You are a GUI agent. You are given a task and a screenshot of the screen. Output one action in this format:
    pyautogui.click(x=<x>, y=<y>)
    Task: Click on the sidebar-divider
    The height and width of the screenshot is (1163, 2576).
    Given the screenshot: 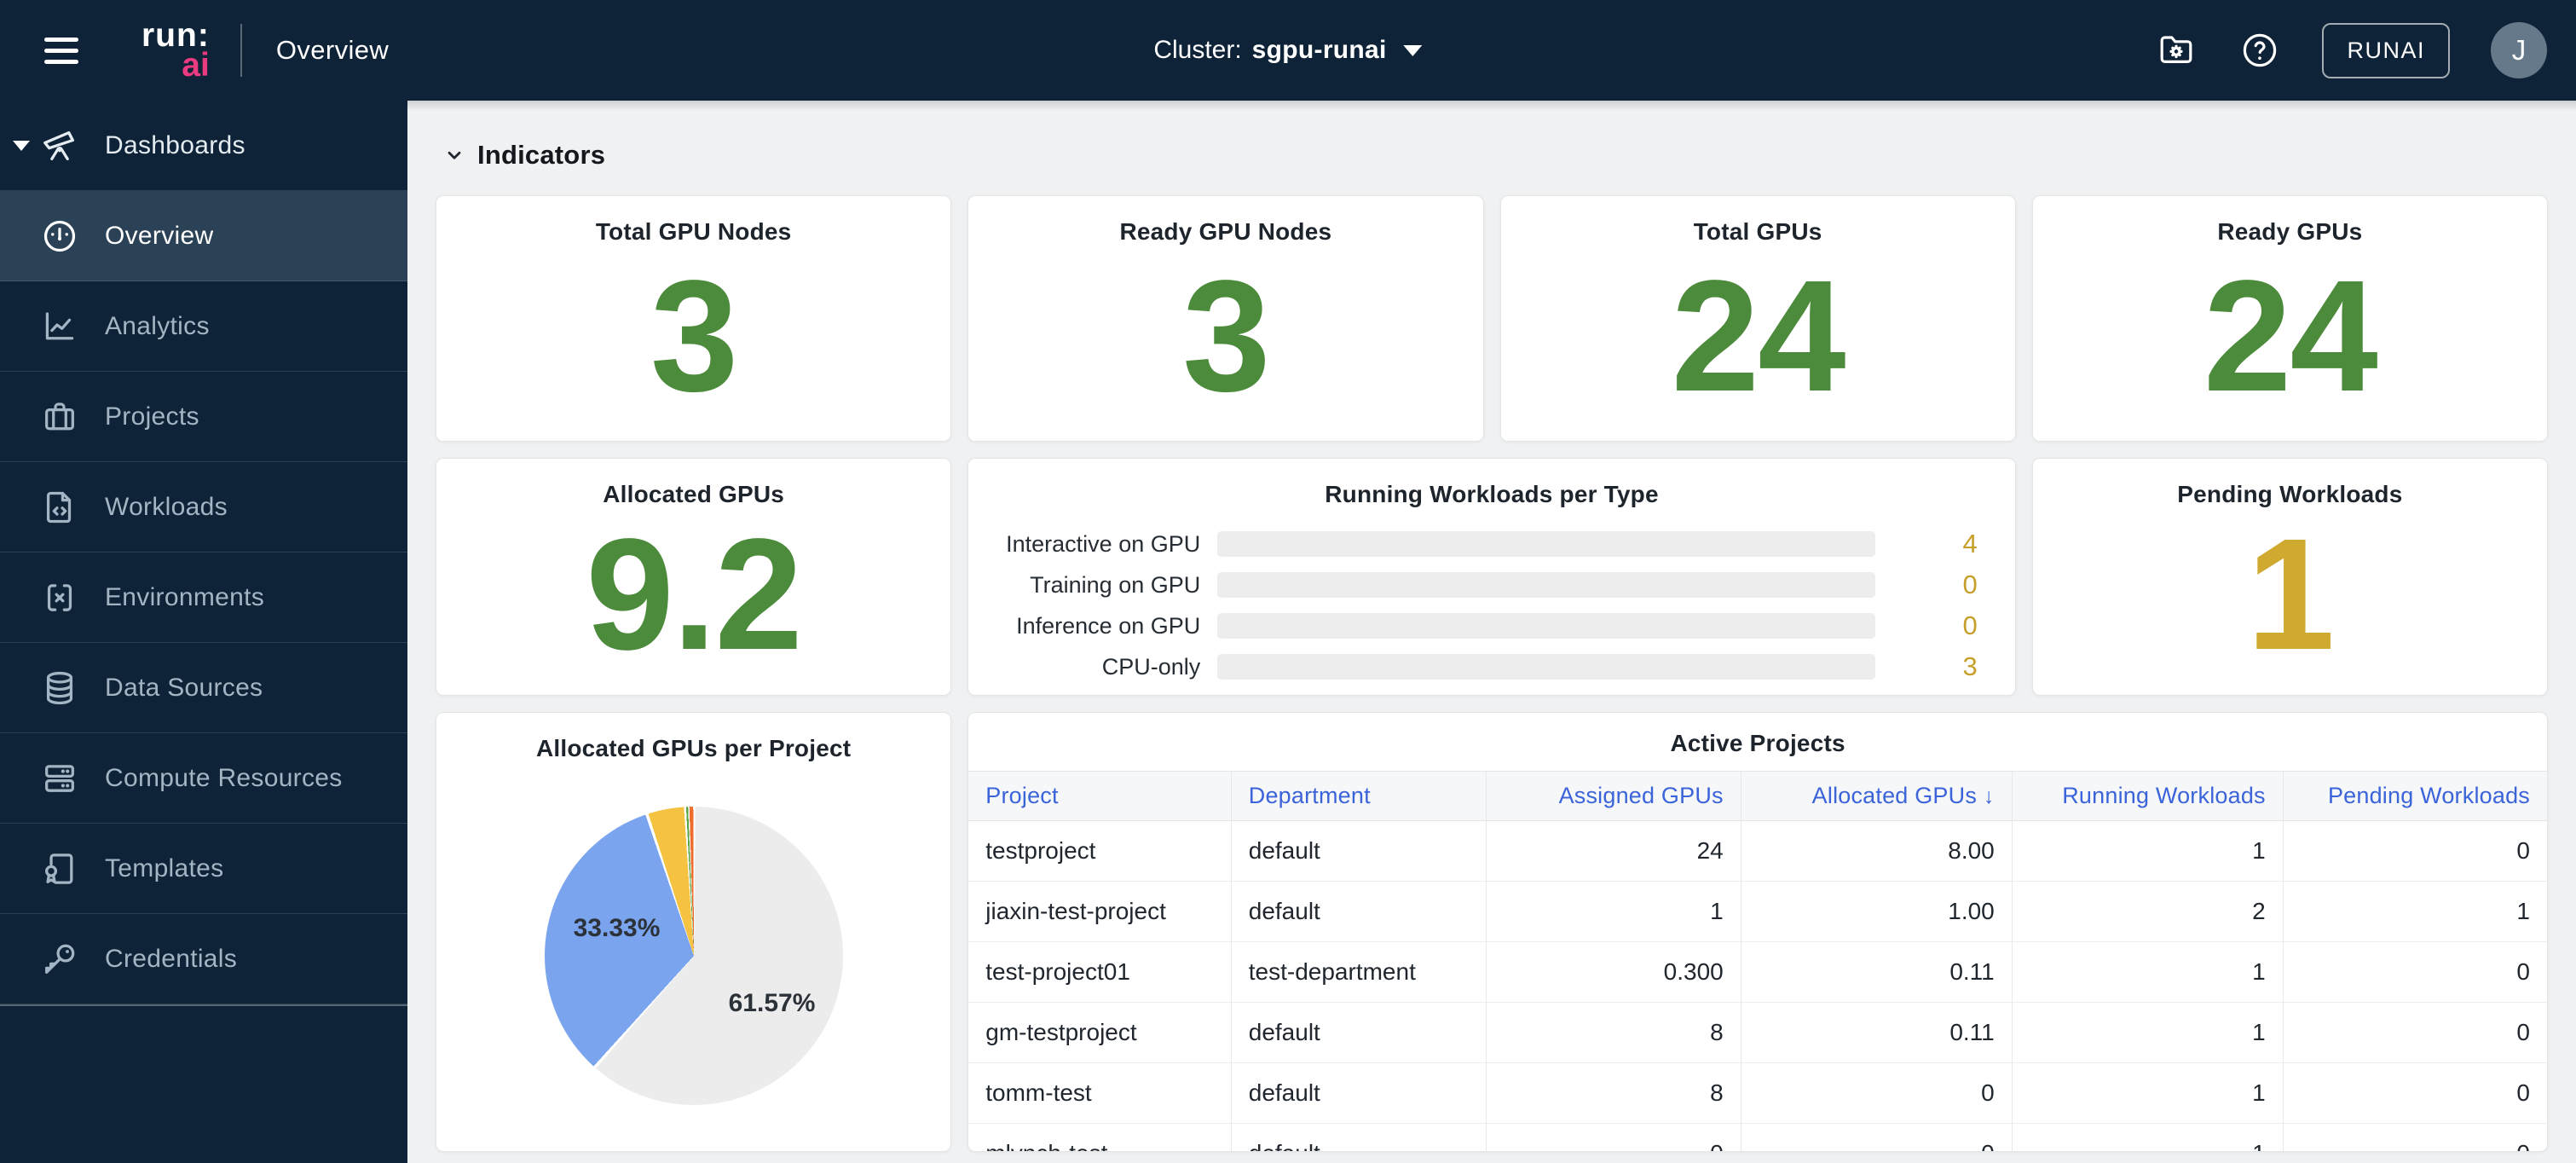 What is the action you would take?
    pyautogui.click(x=203, y=1005)
    